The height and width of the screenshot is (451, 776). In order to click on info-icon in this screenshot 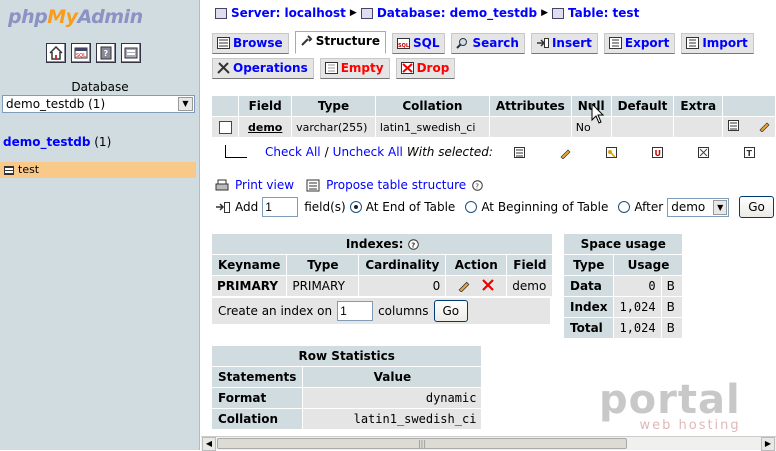, I will do `click(131, 53)`.